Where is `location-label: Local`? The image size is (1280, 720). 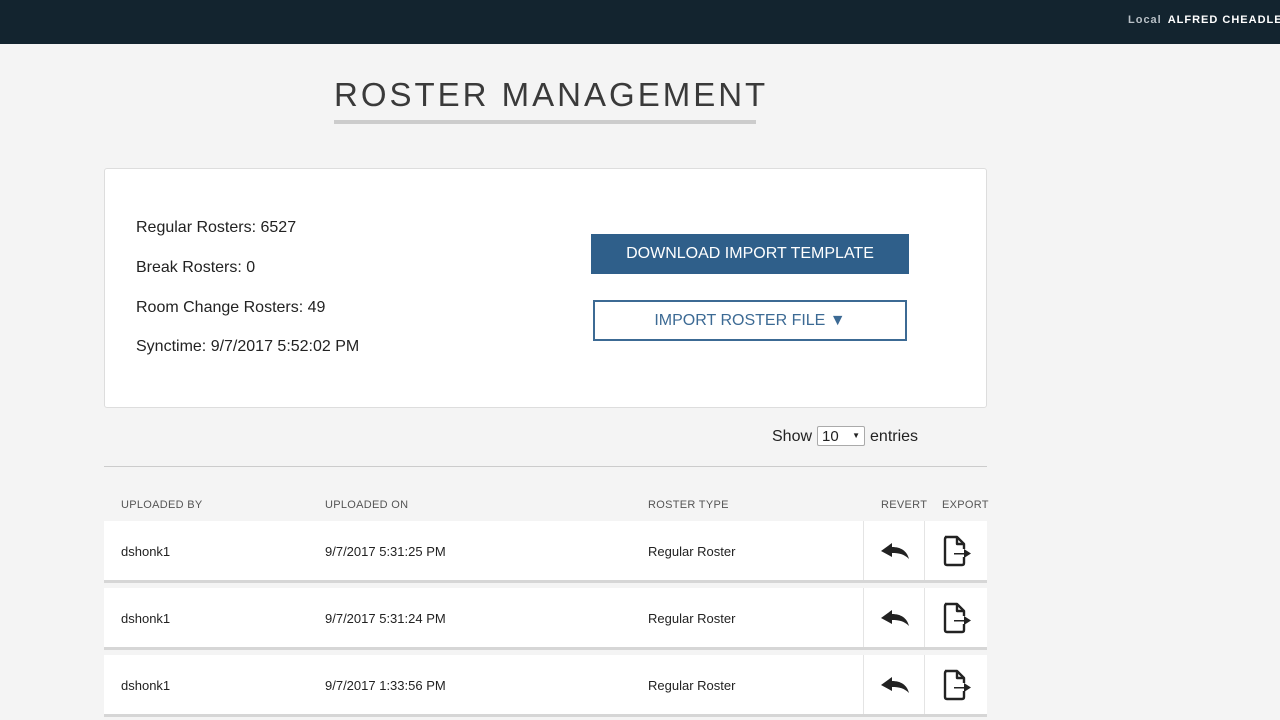 location-label: Local is located at coordinates (1145, 20).